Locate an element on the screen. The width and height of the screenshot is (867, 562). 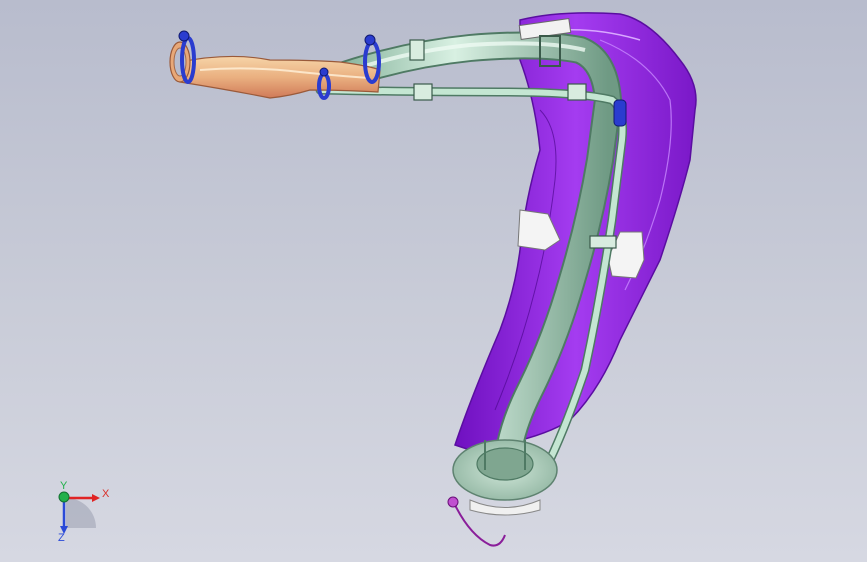
triad-quadrant is located at coordinates (81, 513).